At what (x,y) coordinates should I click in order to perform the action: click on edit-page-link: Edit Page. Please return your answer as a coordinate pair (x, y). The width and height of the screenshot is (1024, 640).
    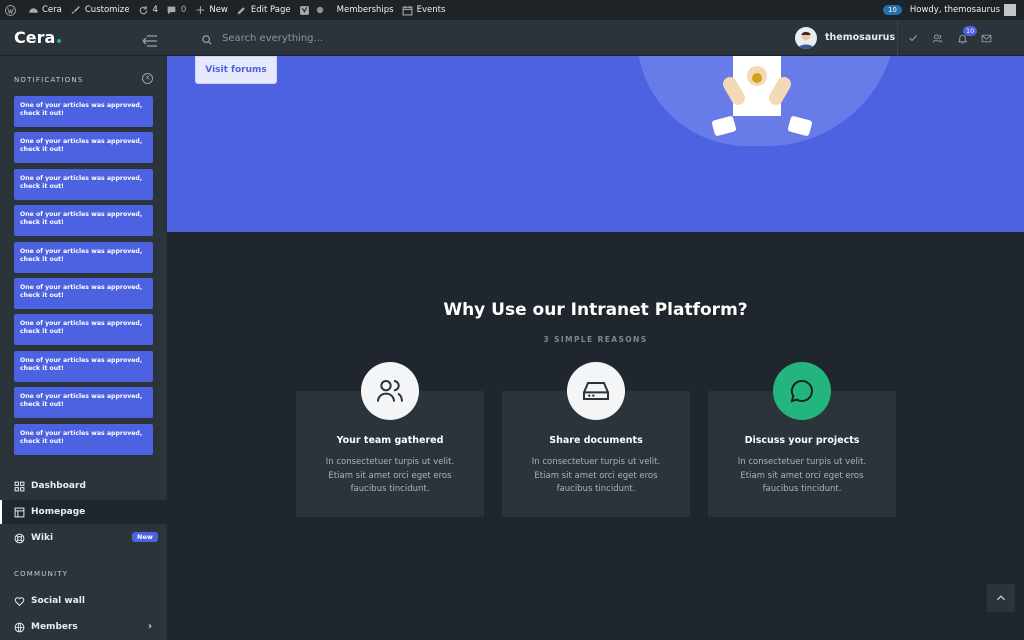
    Looking at the image, I should click on (263, 10).